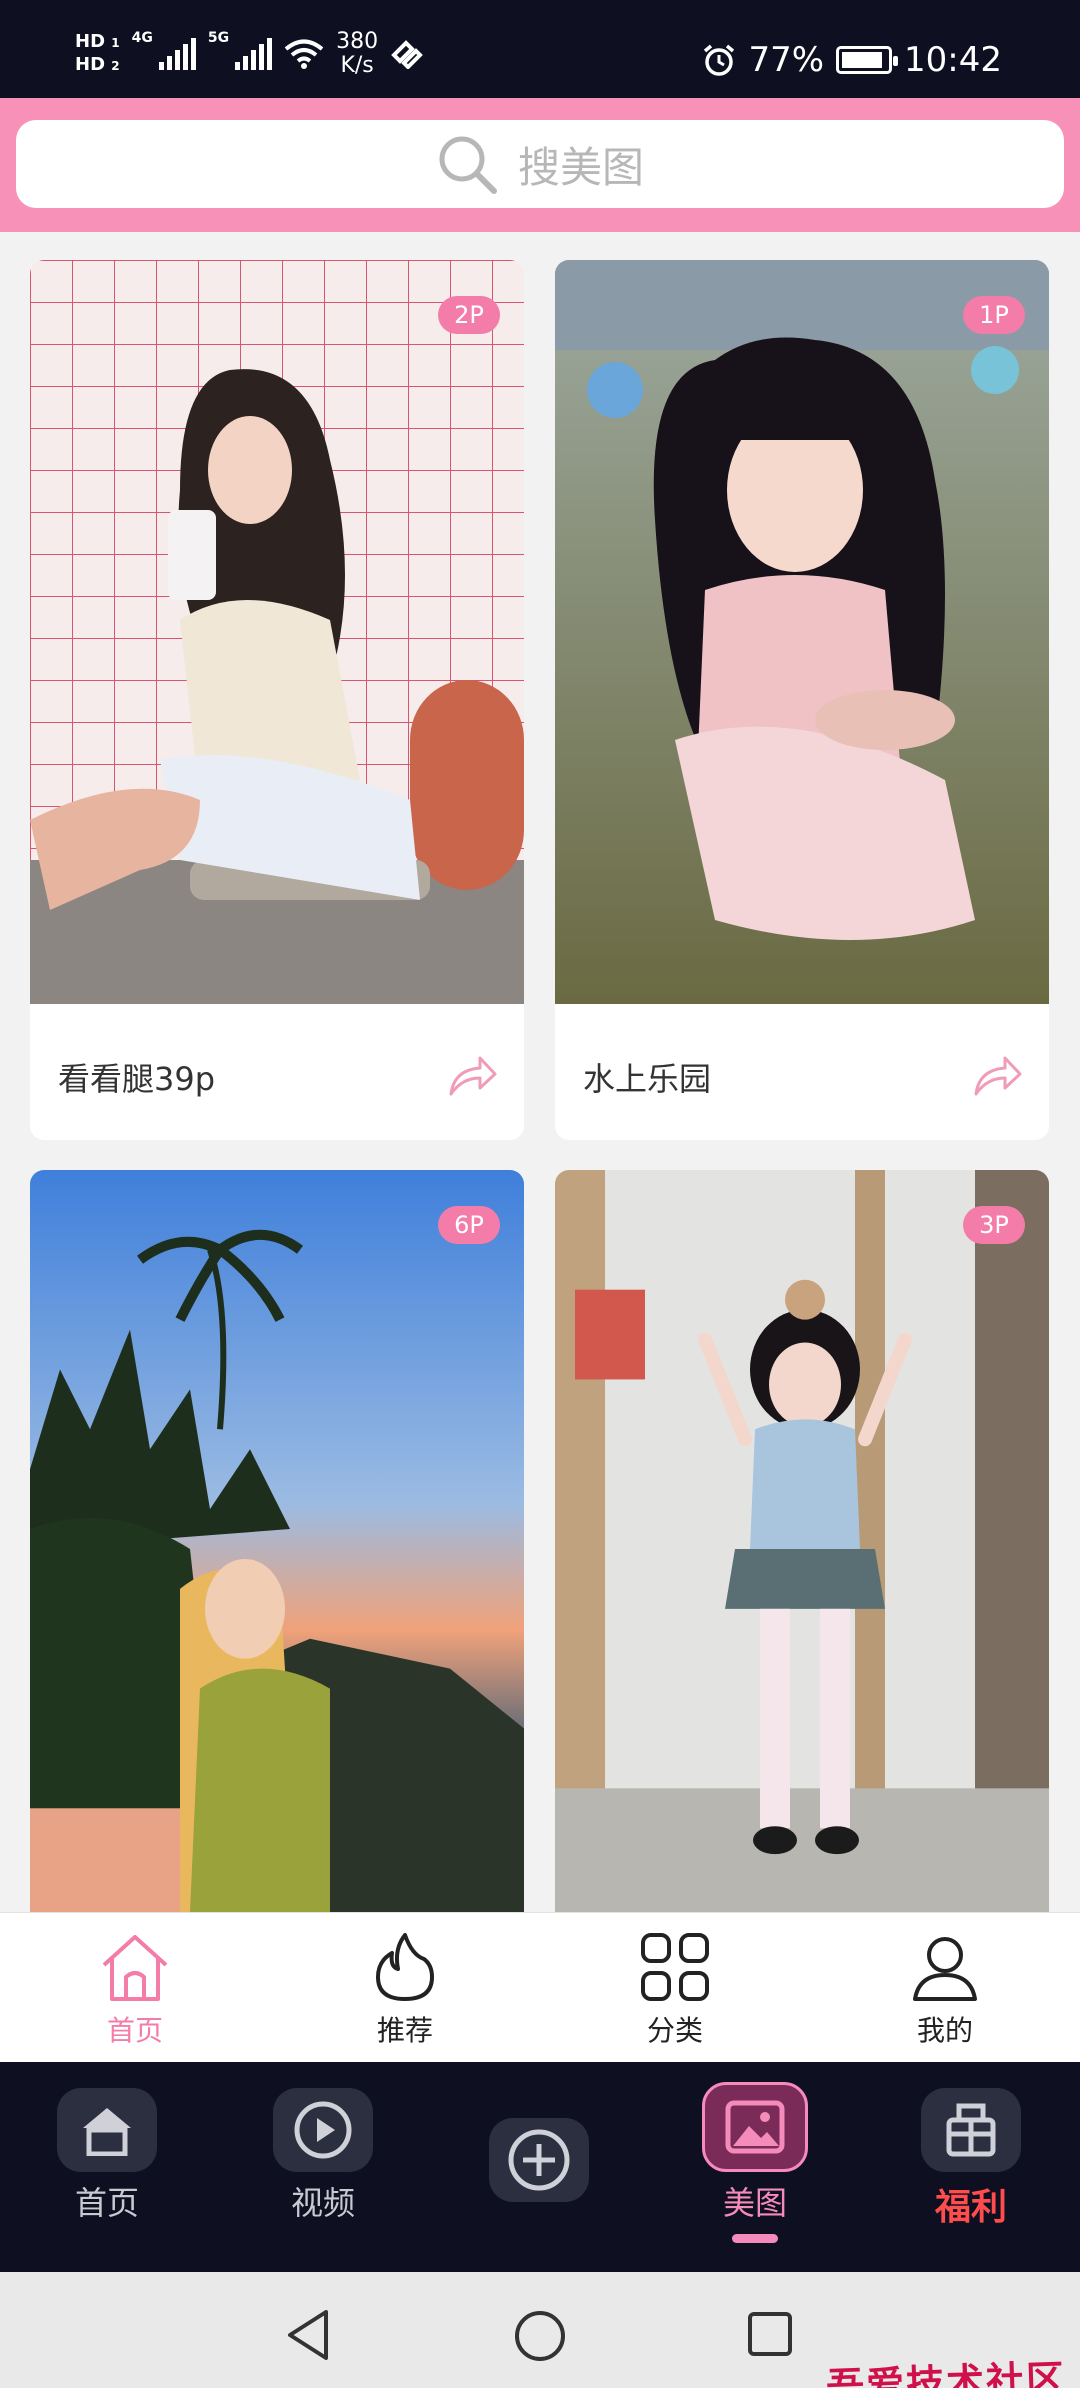  What do you see at coordinates (970, 2207) in the screenshot?
I see `nav-label: 福利` at bounding box center [970, 2207].